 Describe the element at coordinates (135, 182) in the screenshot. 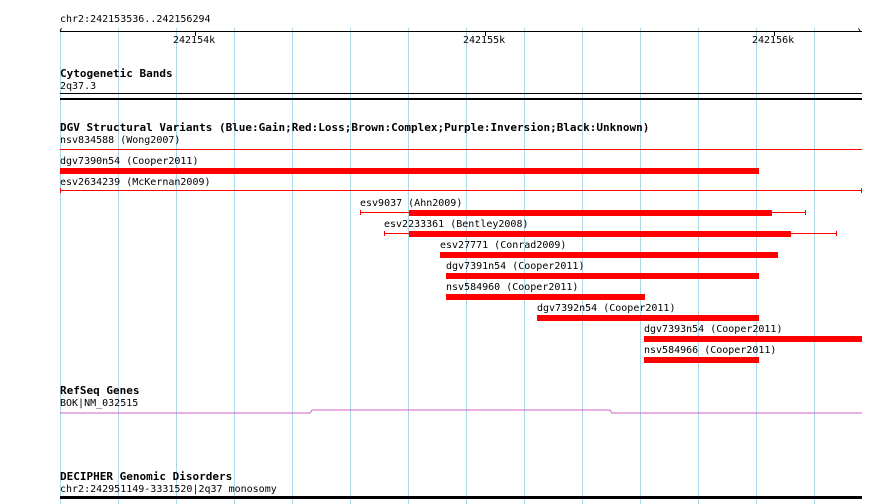

I see `variant-label: esv2634239 (McKernan2009)` at that location.